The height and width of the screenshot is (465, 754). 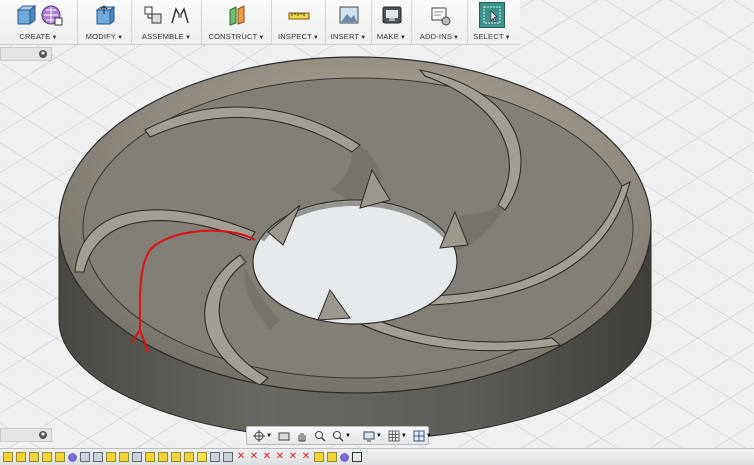 I want to click on zoom-window-icon, so click(x=320, y=435).